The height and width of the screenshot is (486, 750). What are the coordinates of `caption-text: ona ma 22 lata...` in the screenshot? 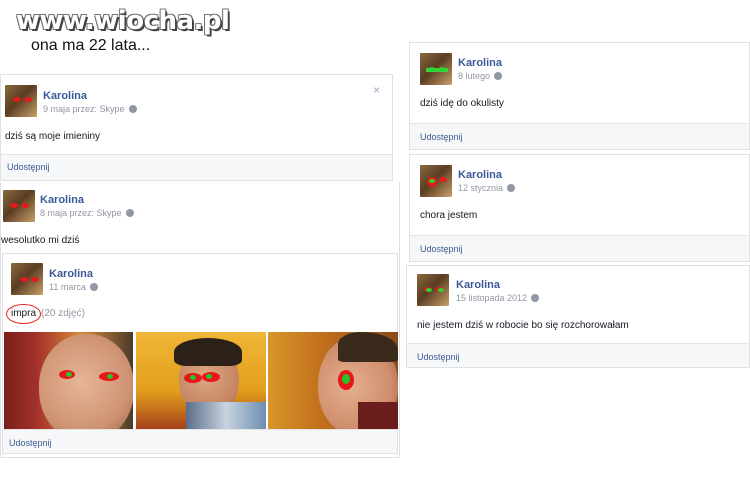 It's located at (91, 45).